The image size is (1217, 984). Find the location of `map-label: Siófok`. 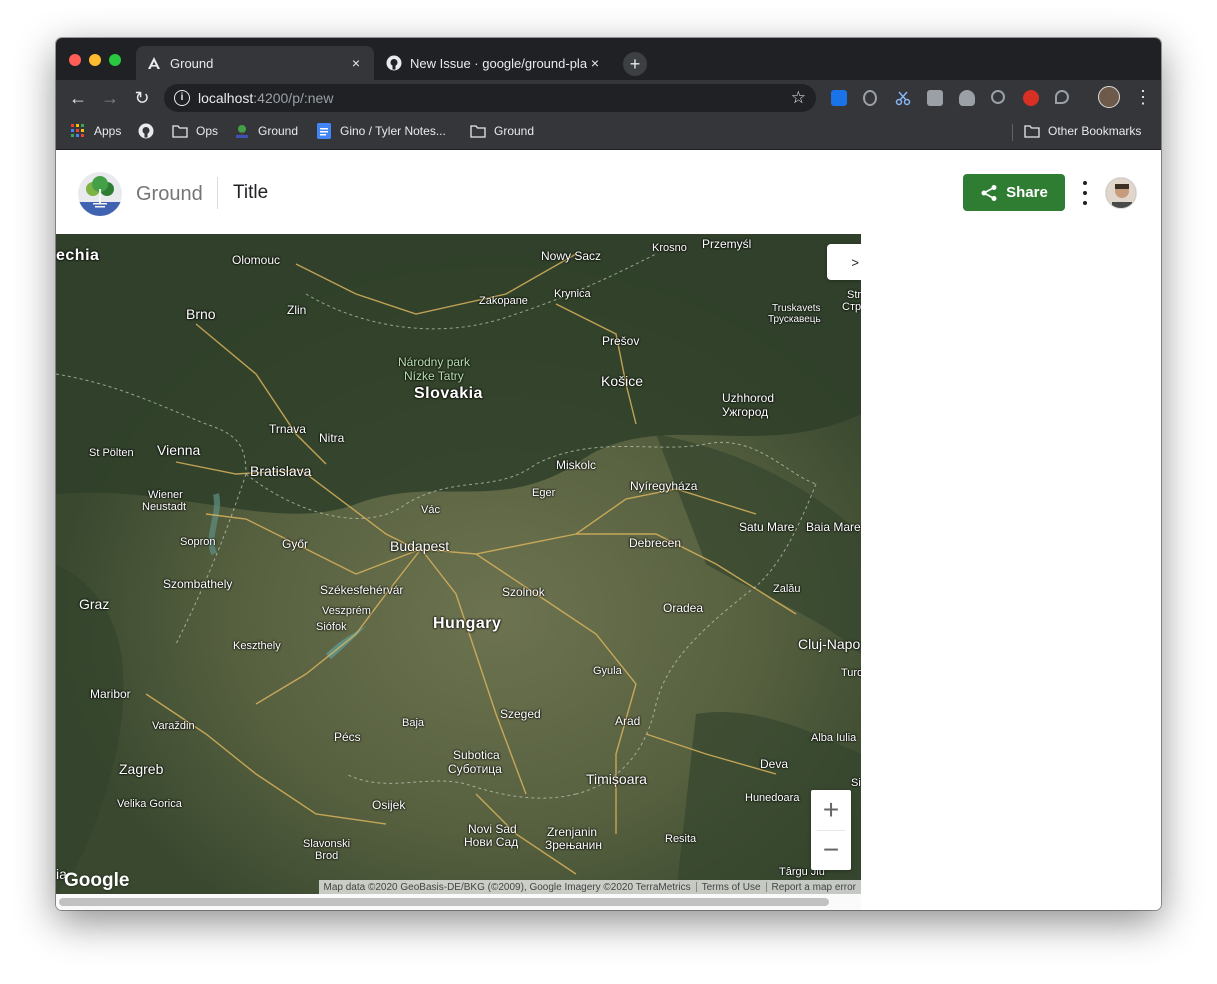

map-label: Siófok is located at coordinates (331, 627).